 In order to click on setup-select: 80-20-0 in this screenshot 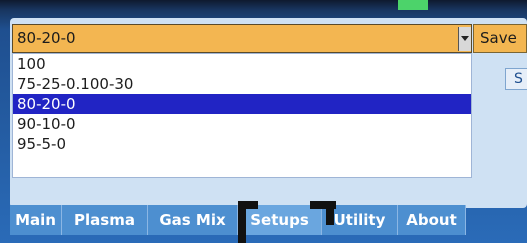, I will do `click(242, 38)`.